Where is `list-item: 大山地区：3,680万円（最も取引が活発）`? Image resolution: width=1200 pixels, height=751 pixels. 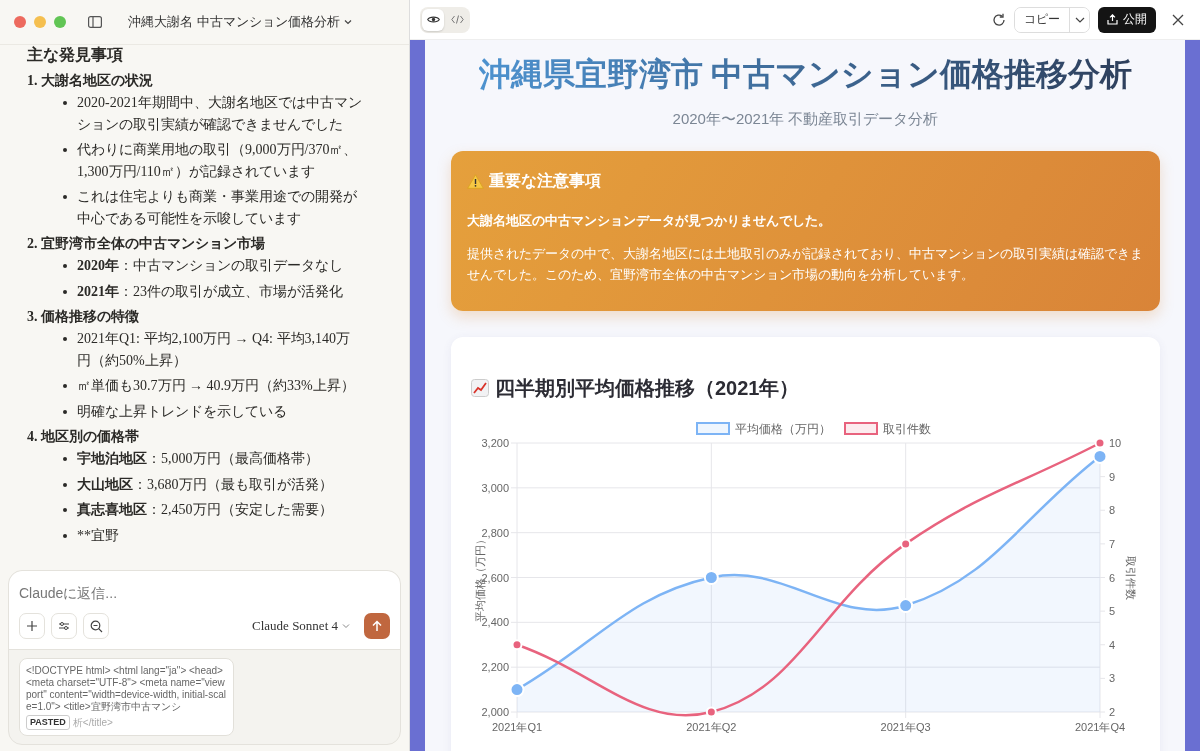
list-item: 大山地区：3,680万円（最も取引が活発） is located at coordinates (205, 484).